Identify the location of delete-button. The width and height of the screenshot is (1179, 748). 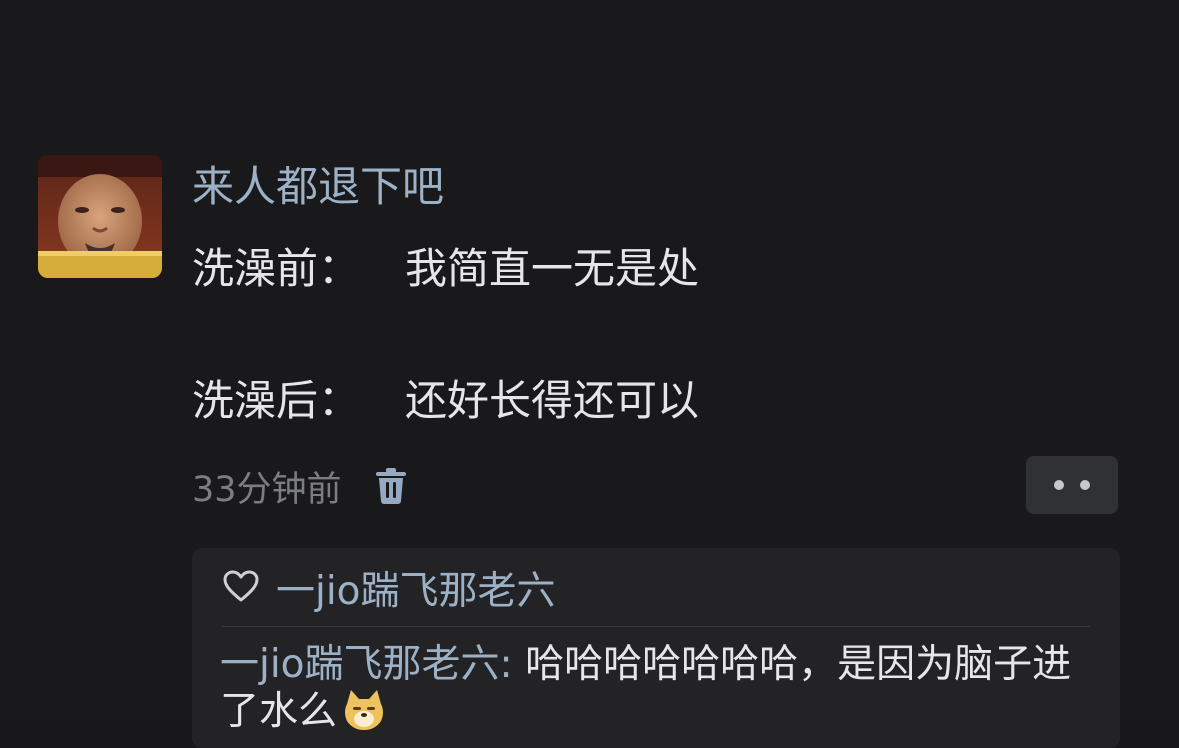
(391, 486).